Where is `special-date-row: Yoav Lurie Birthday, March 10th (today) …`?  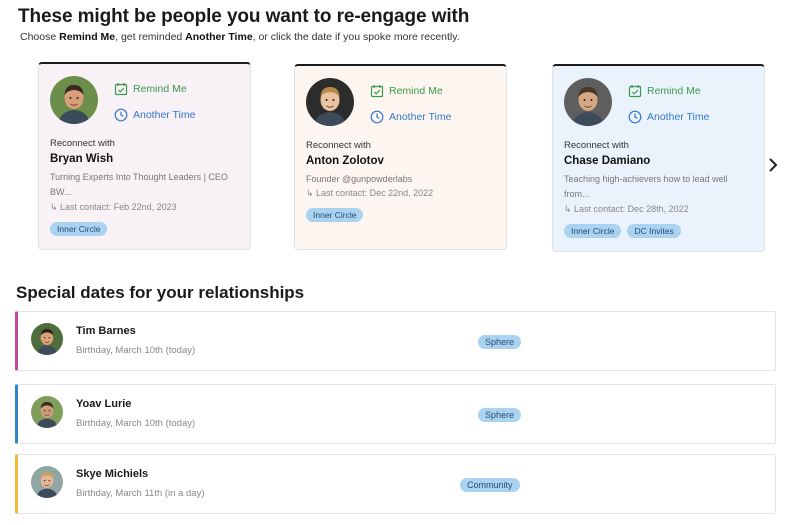 special-date-row: Yoav Lurie Birthday, March 10th (today) … is located at coordinates (395, 414).